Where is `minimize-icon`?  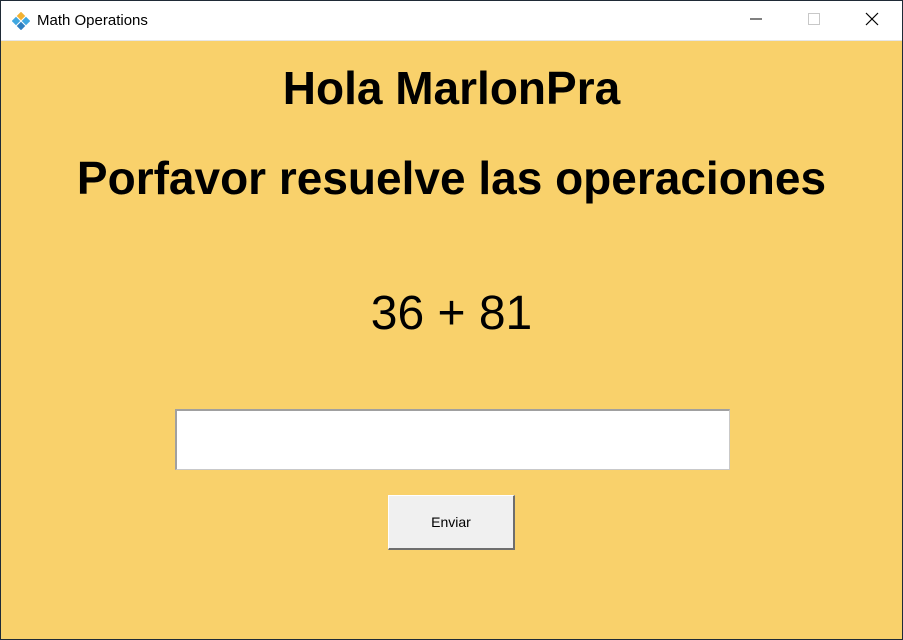
minimize-icon is located at coordinates (756, 21).